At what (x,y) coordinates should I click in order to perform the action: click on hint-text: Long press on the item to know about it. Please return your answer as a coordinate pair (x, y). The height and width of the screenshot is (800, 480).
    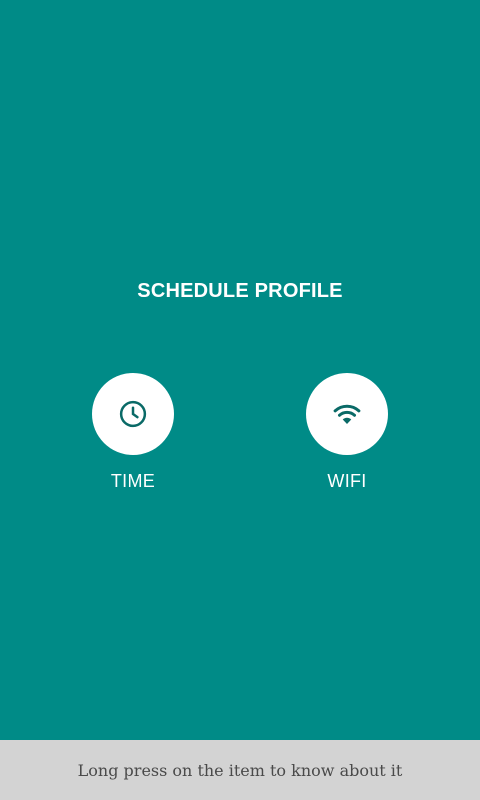
    Looking at the image, I should click on (240, 770).